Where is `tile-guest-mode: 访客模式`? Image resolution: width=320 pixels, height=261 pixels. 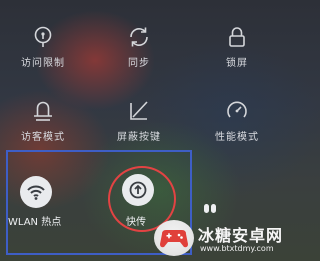 tile-guest-mode: 访客模式 is located at coordinates (43, 120).